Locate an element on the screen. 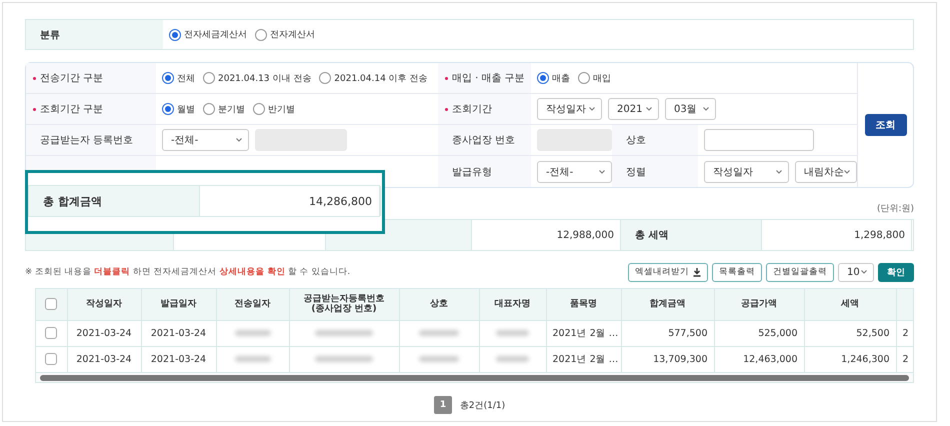 The height and width of the screenshot is (426, 950). column-header: 품목명 is located at coordinates (583, 304).